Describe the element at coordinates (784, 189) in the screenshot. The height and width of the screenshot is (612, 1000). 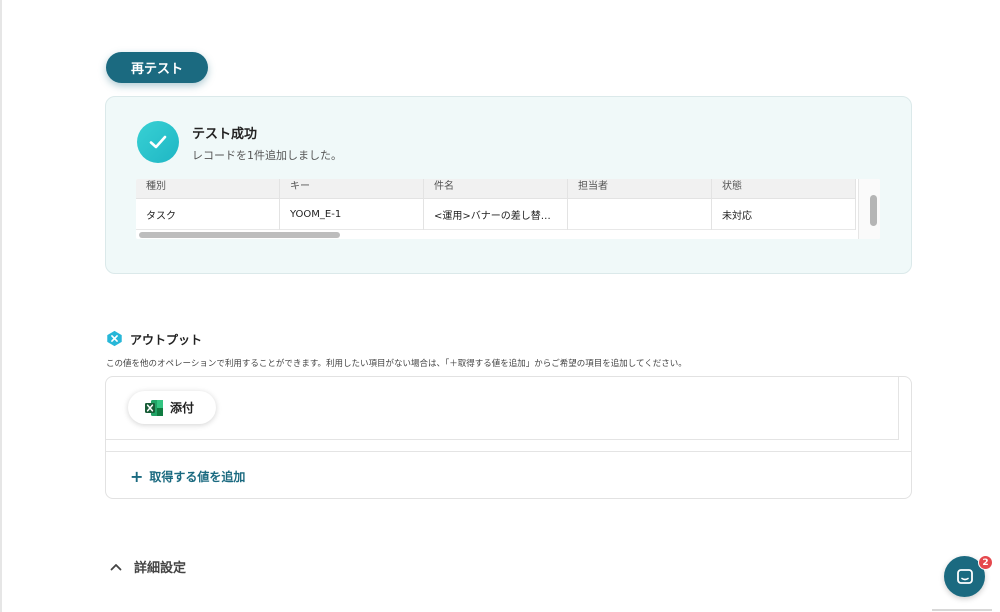
I see `table-header-cell: 状態` at that location.